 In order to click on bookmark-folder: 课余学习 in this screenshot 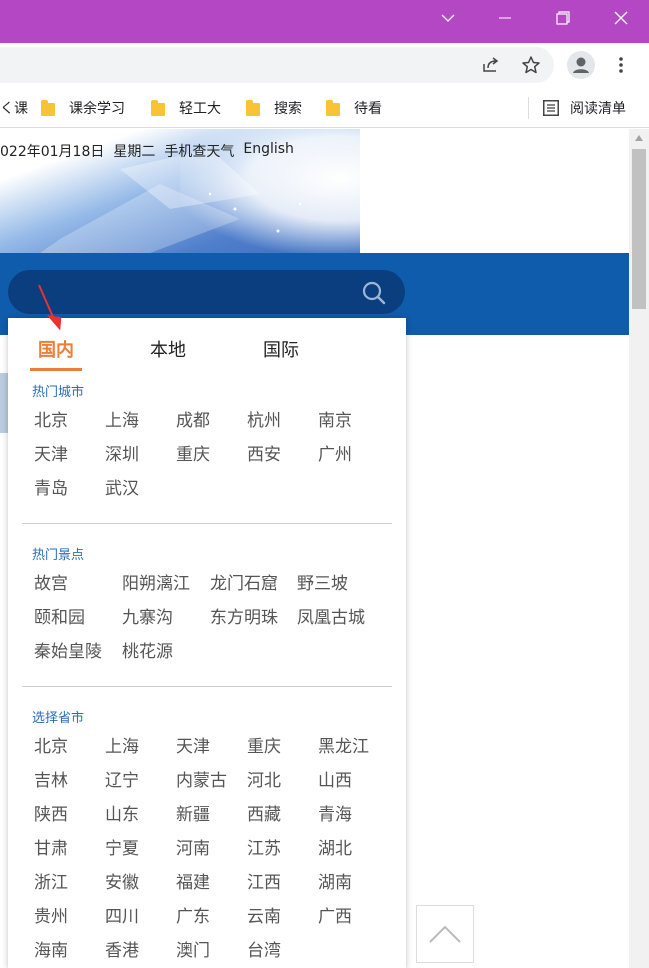, I will do `click(83, 108)`.